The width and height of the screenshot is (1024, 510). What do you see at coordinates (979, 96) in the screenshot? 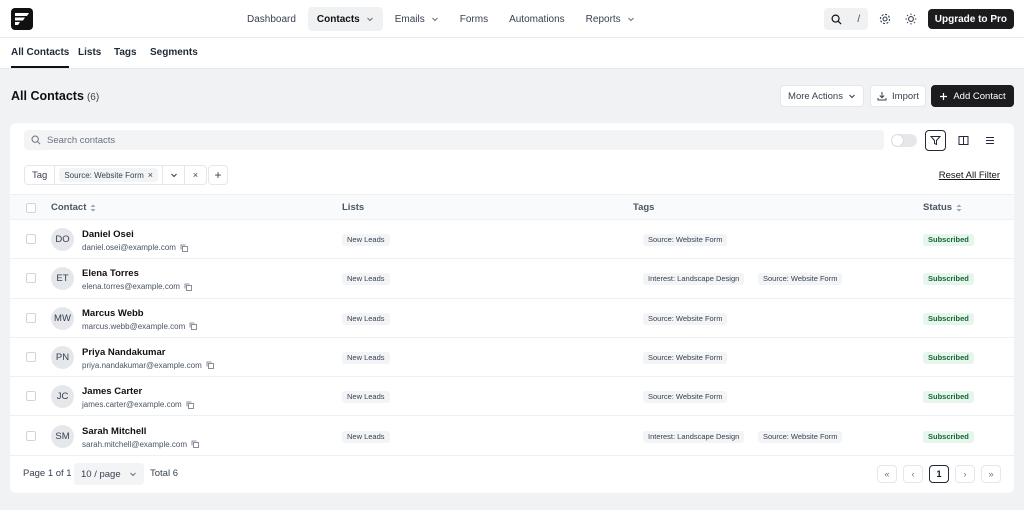
I see `add-contact-label: Add Contact` at bounding box center [979, 96].